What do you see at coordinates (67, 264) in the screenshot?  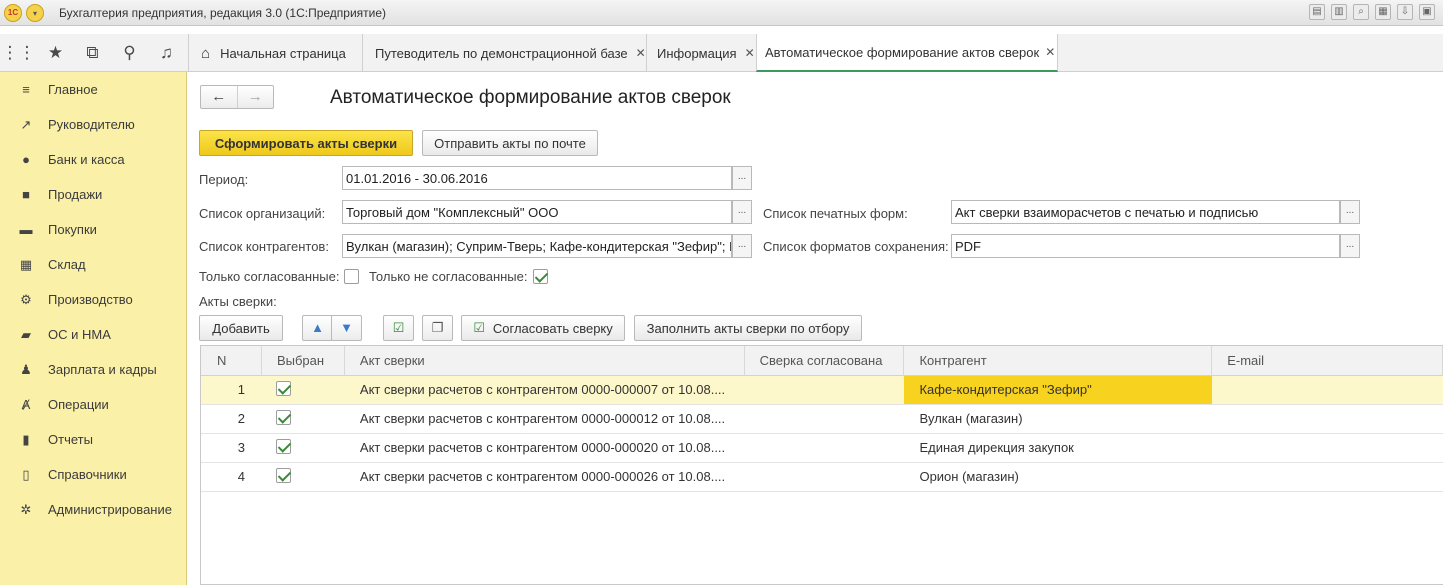 I see `sidebar-item-label: Склад` at bounding box center [67, 264].